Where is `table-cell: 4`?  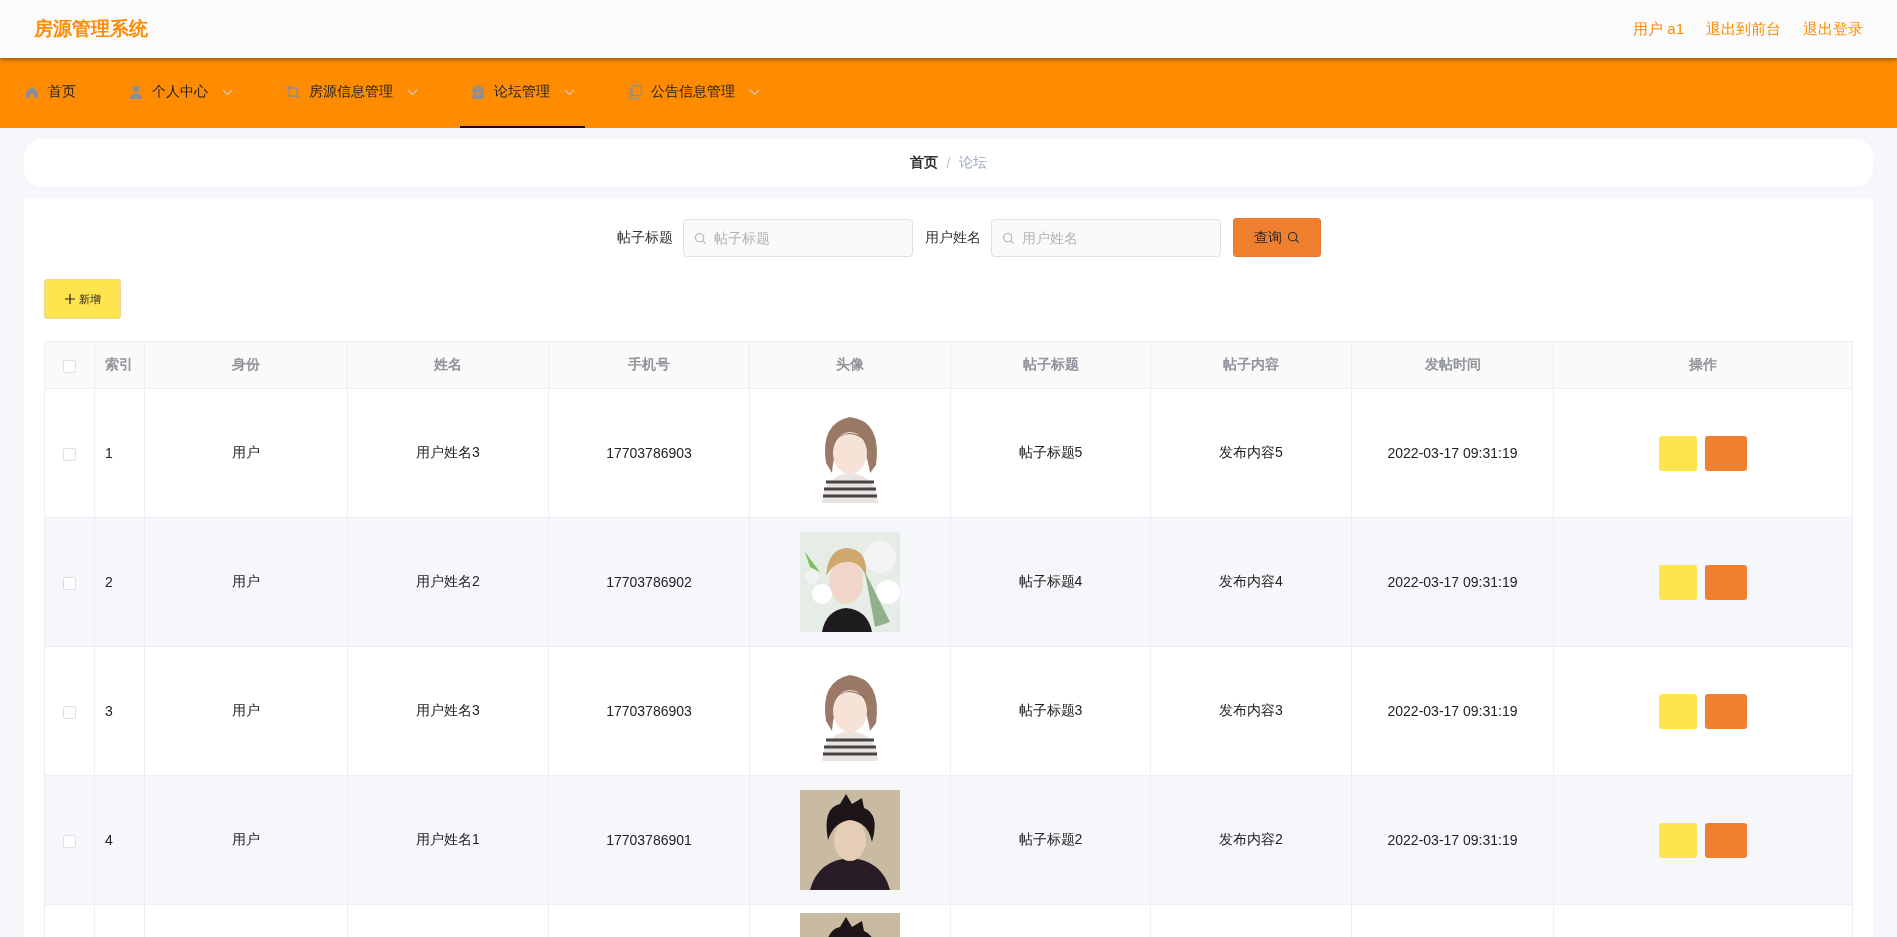 table-cell: 4 is located at coordinates (119, 840).